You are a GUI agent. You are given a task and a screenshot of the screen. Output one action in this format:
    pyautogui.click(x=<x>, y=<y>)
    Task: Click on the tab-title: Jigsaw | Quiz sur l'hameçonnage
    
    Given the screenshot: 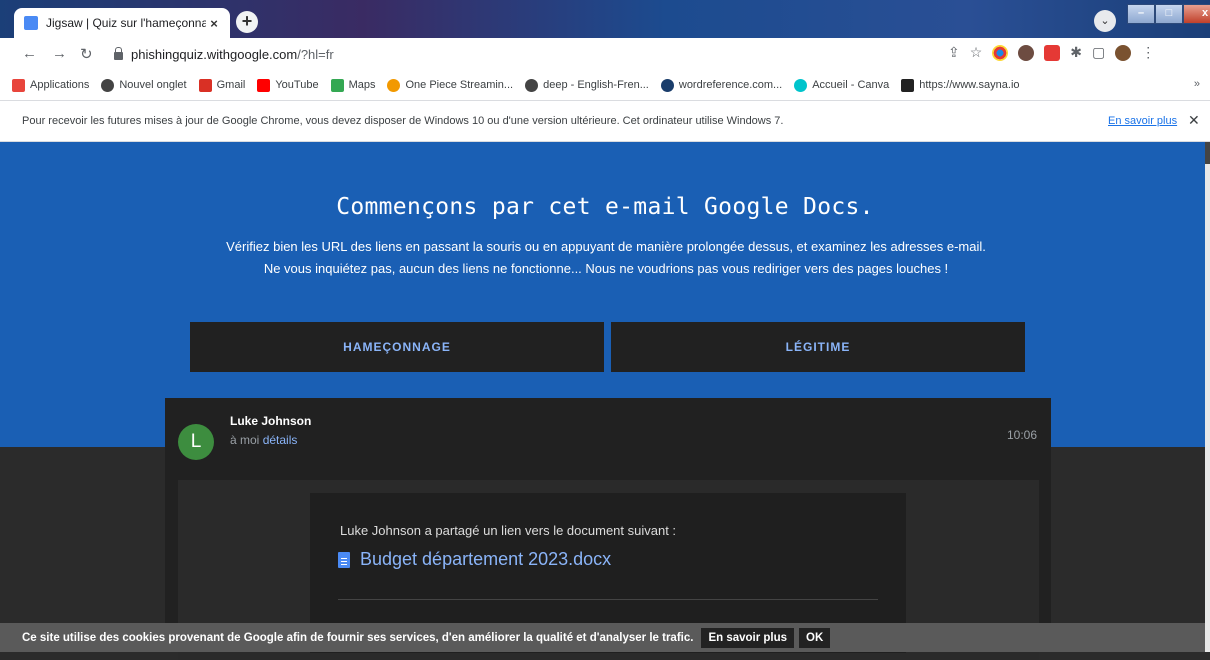 What is the action you would take?
    pyautogui.click(x=126, y=23)
    